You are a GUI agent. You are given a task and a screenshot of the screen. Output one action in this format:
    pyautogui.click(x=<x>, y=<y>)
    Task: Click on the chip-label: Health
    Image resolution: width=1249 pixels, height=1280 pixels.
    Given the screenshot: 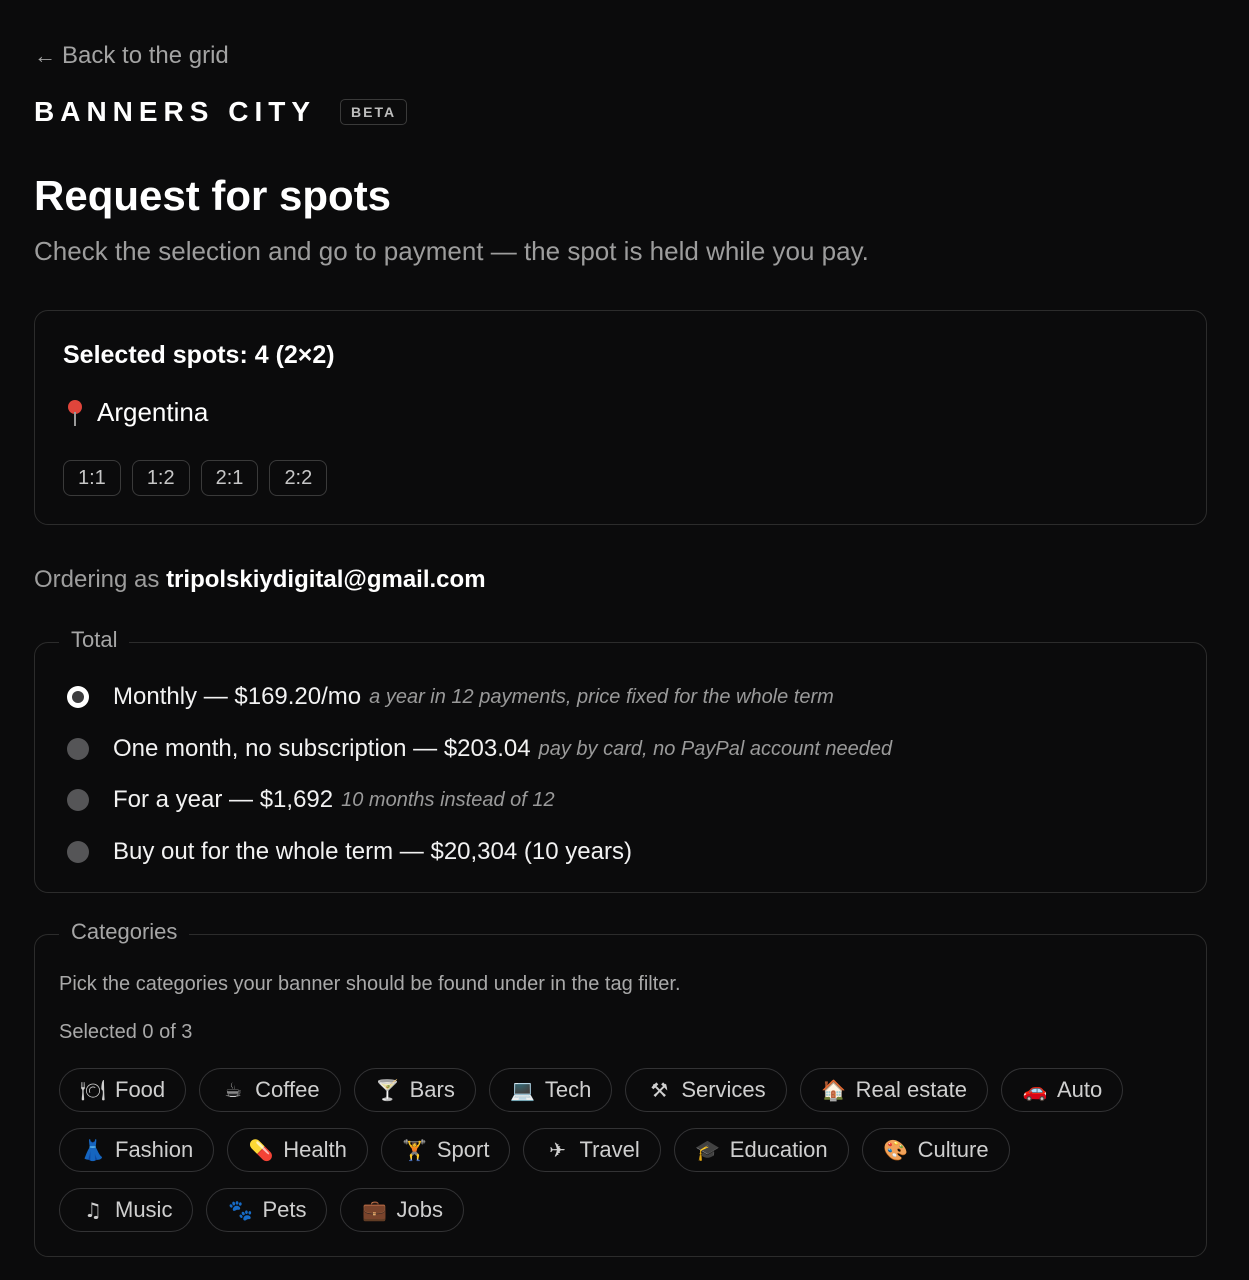 What is the action you would take?
    pyautogui.click(x=315, y=1149)
    